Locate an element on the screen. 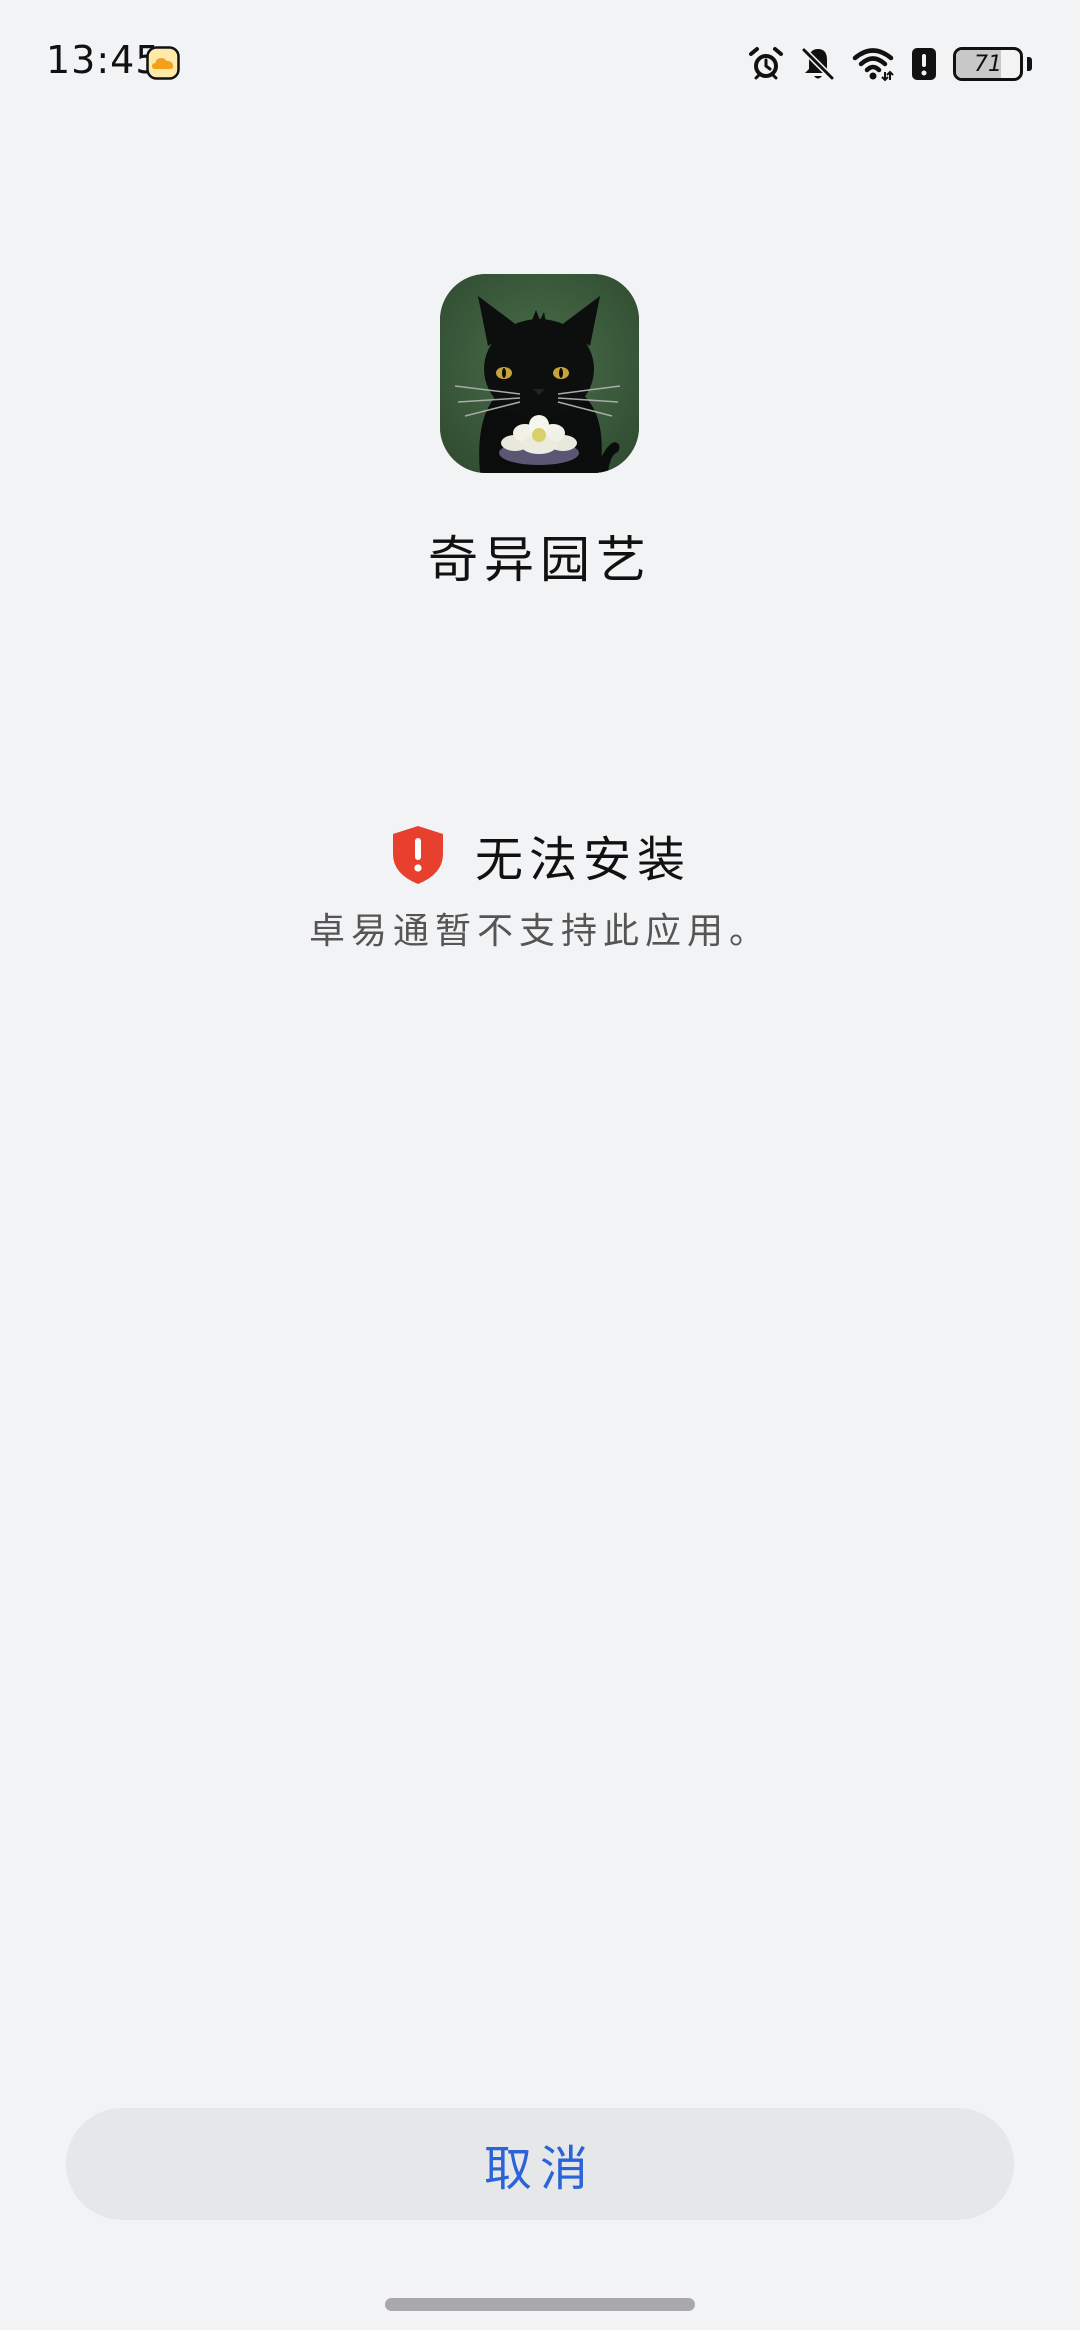 The image size is (1080, 2330). install-error-header: 无法安装 is located at coordinates (540, 855).